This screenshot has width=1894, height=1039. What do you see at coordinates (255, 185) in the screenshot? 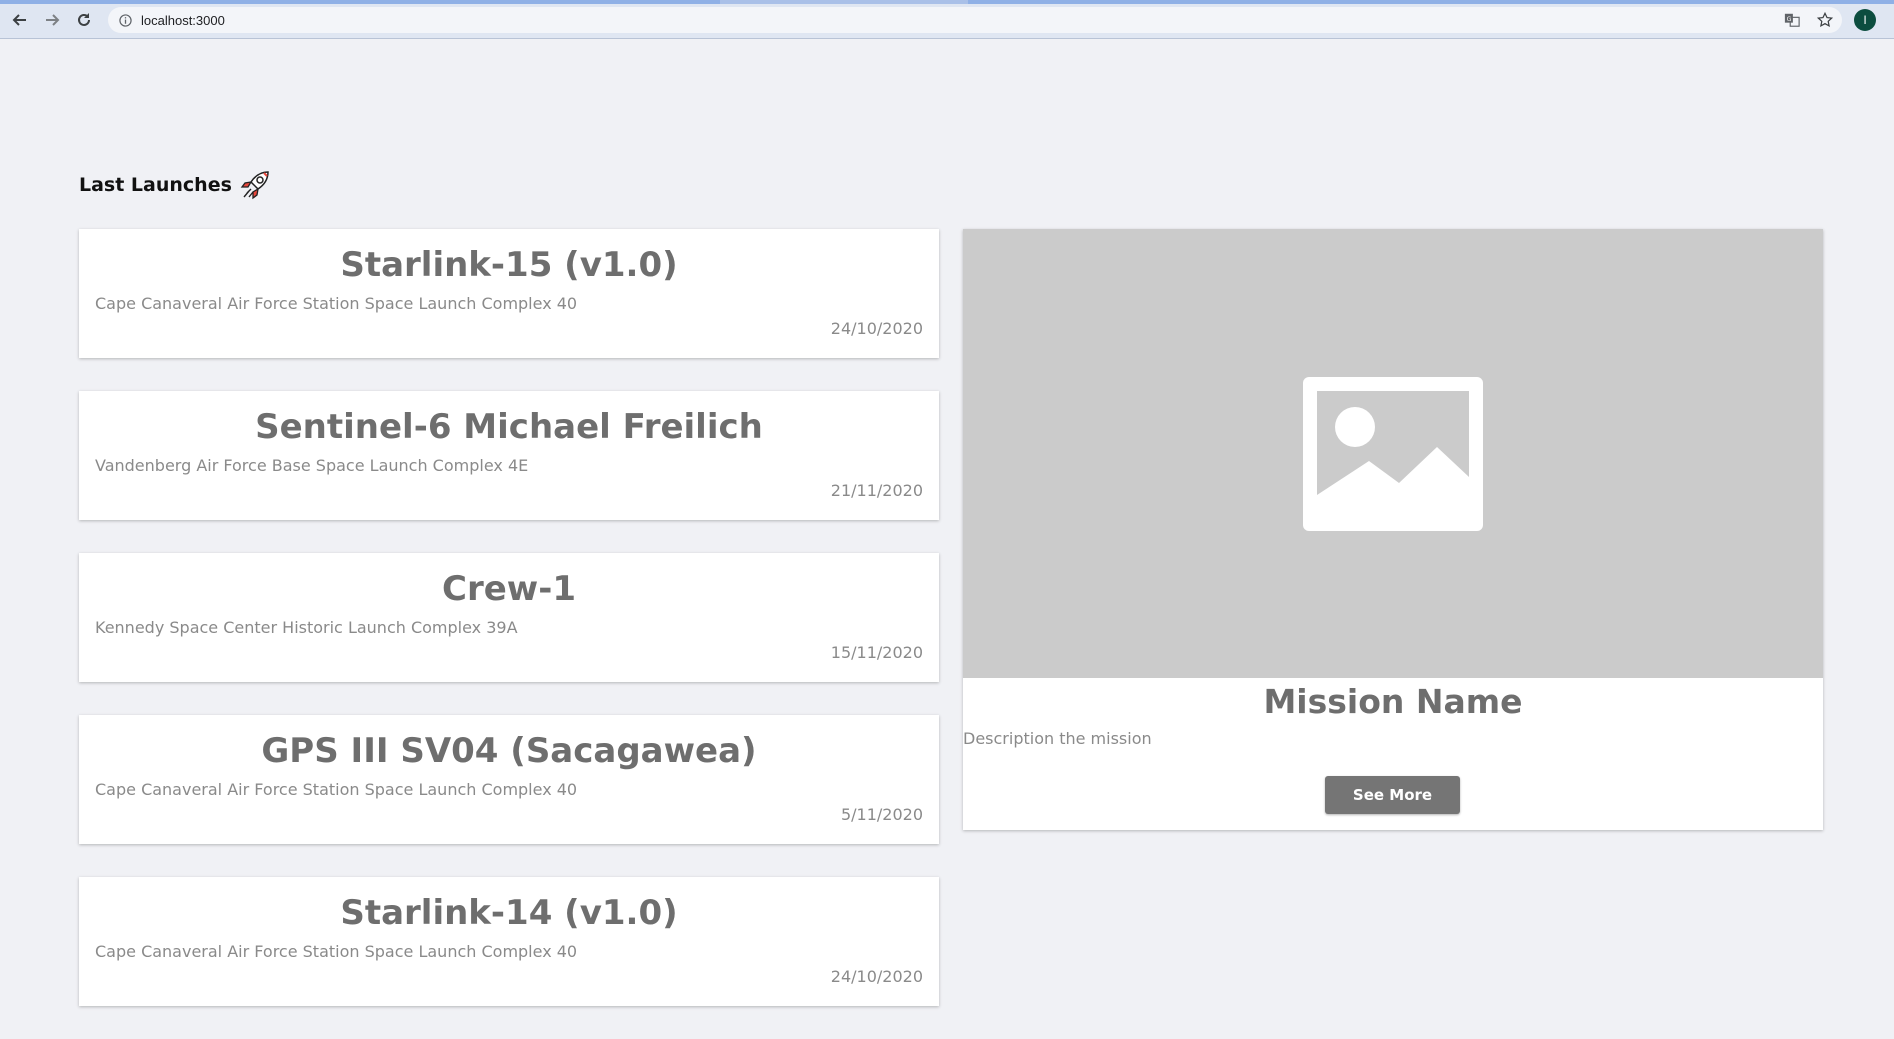
I see `rocket-icon` at bounding box center [255, 185].